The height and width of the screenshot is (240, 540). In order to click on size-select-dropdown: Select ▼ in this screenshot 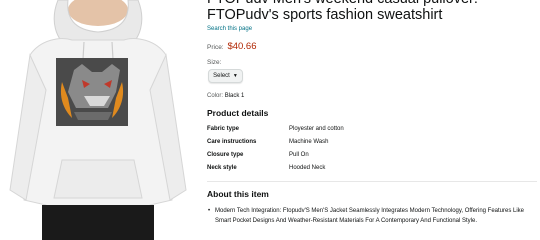, I will do `click(225, 76)`.